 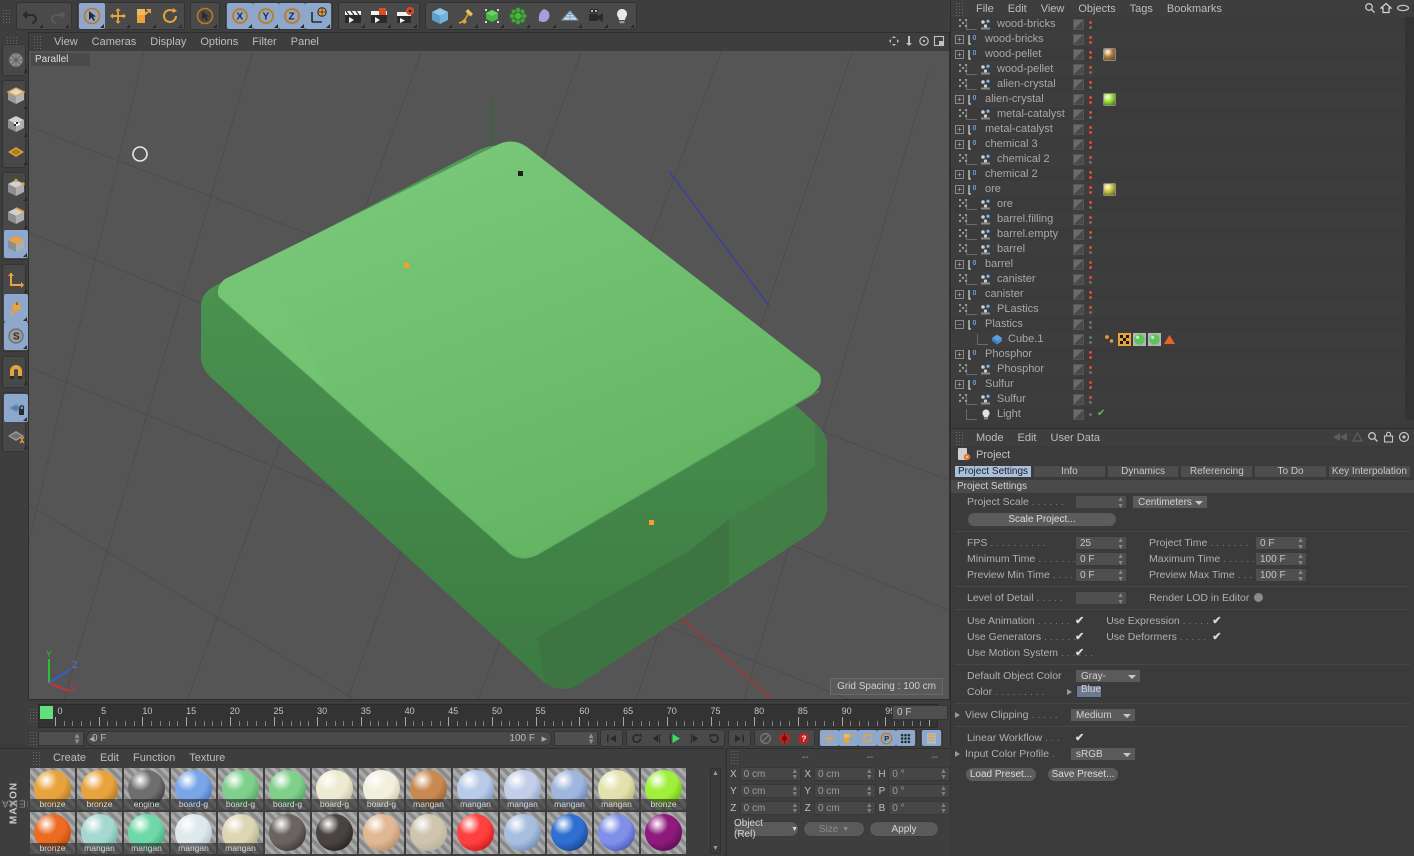 I want to click on viewport-zoom-icon, so click(x=909, y=42).